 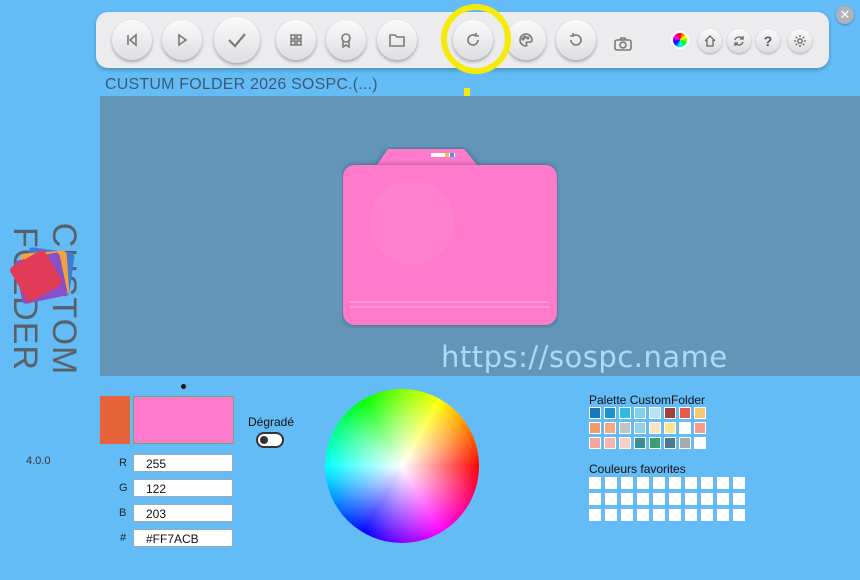 I want to click on camera-button, so click(x=623, y=43).